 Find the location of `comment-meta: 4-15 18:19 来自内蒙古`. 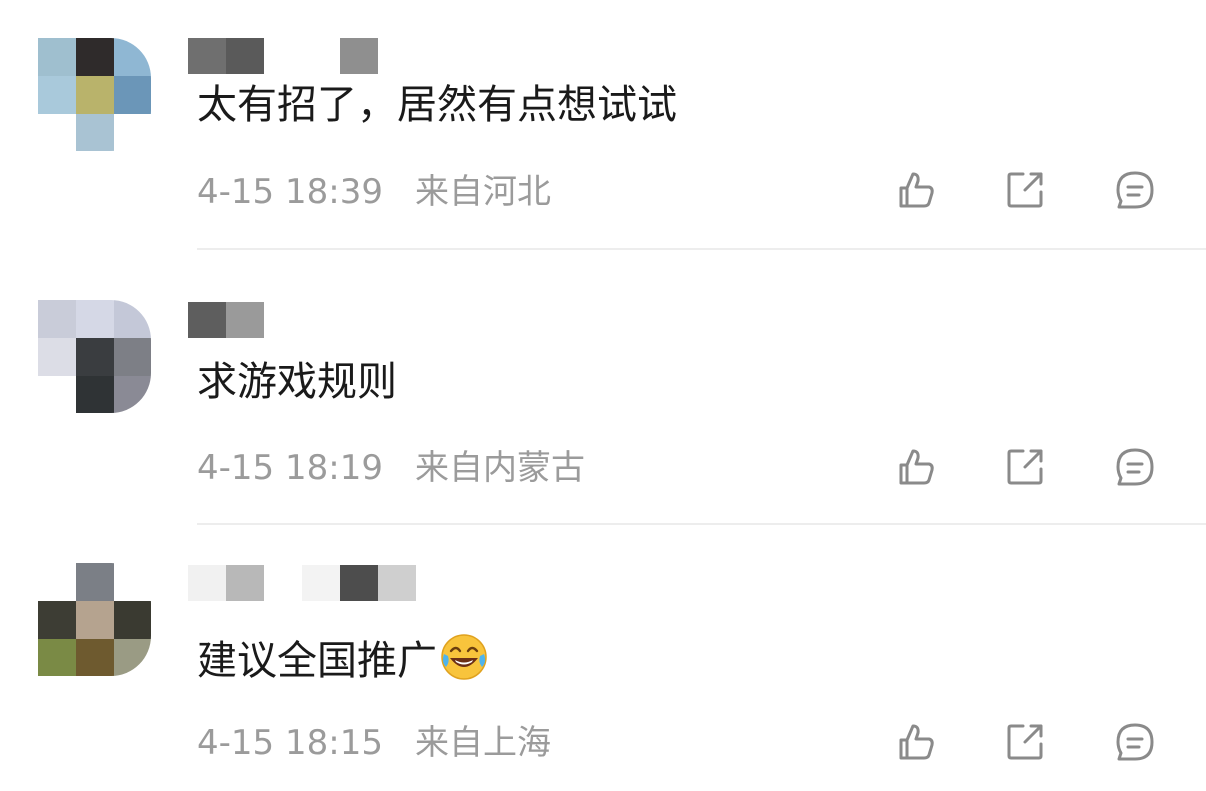

comment-meta: 4-15 18:19 来自内蒙古 is located at coordinates (391, 468).